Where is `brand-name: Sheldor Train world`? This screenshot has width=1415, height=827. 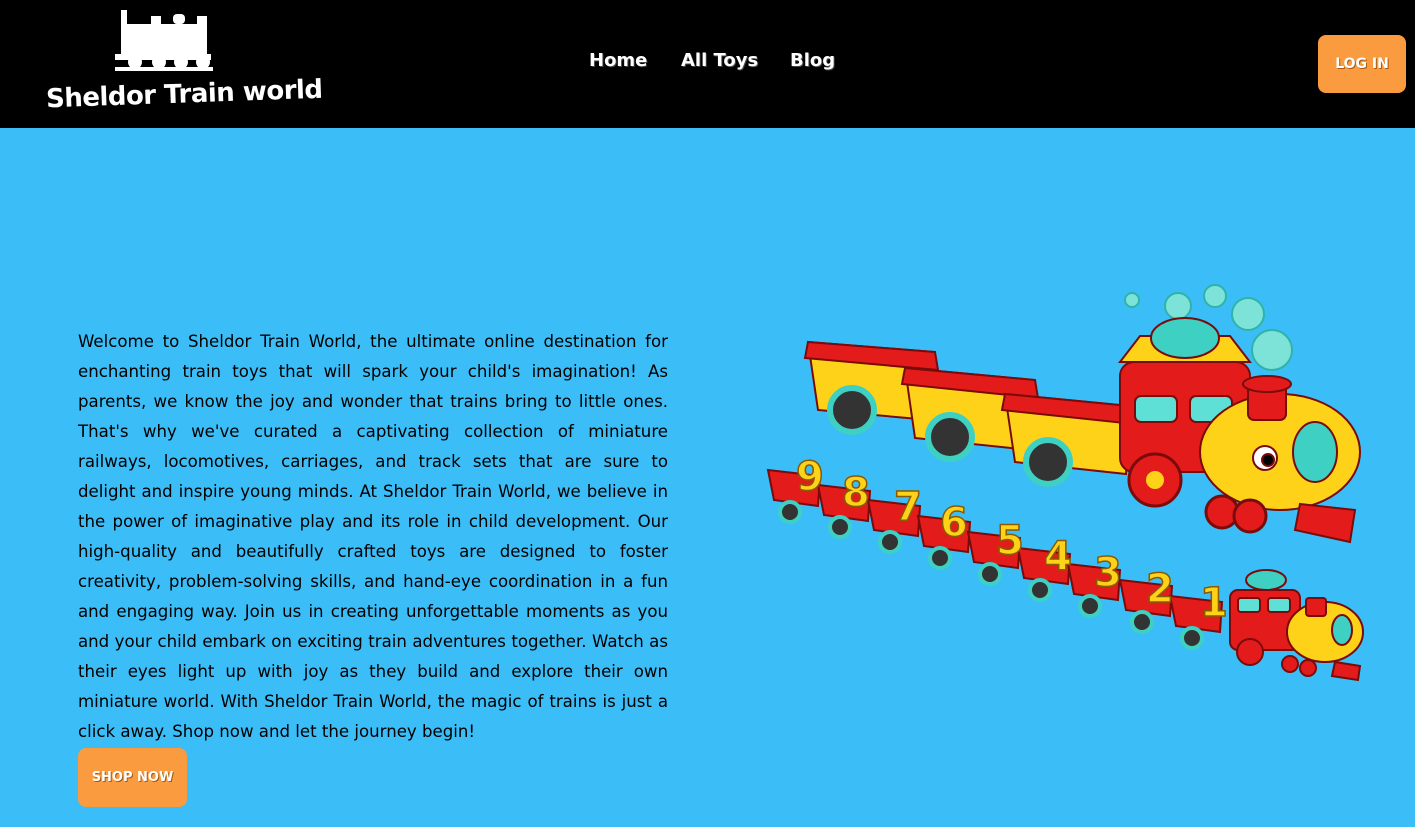
brand-name: Sheldor Train world is located at coordinates (184, 94).